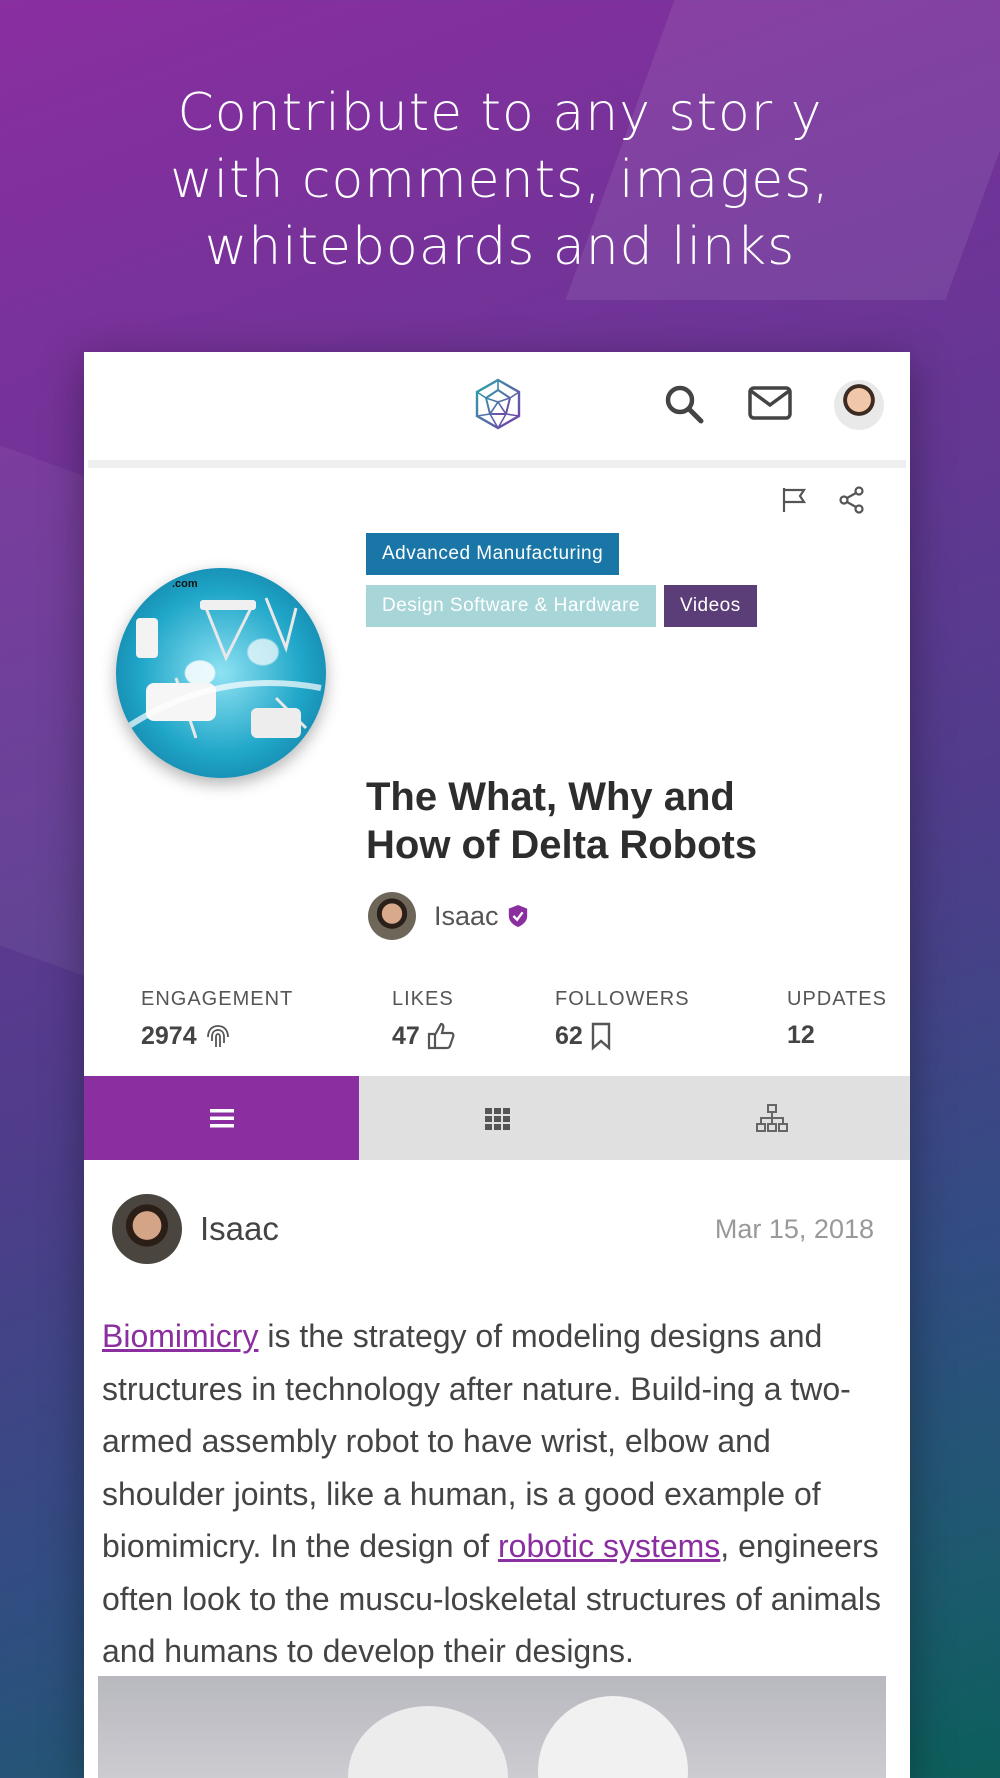 This screenshot has width=1000, height=1778. Describe the element at coordinates (684, 404) in the screenshot. I see `search-icon` at that location.